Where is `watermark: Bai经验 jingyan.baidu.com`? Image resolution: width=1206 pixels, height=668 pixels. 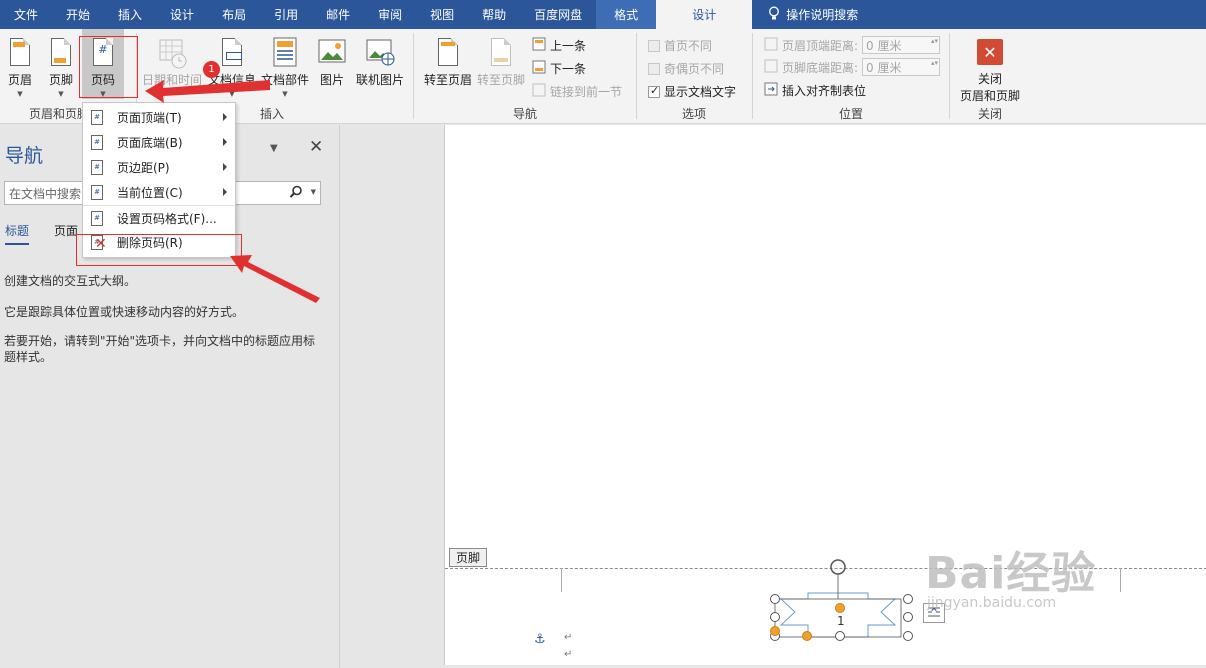 watermark: Bai经验 jingyan.baidu.com is located at coordinates (1010, 574).